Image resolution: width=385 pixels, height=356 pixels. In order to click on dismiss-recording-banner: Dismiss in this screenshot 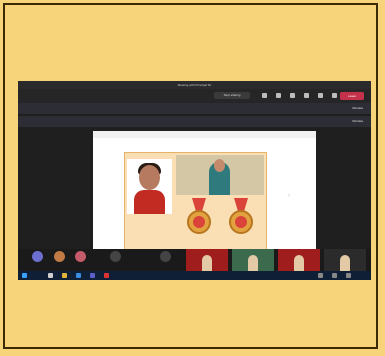, I will do `click(358, 108)`.